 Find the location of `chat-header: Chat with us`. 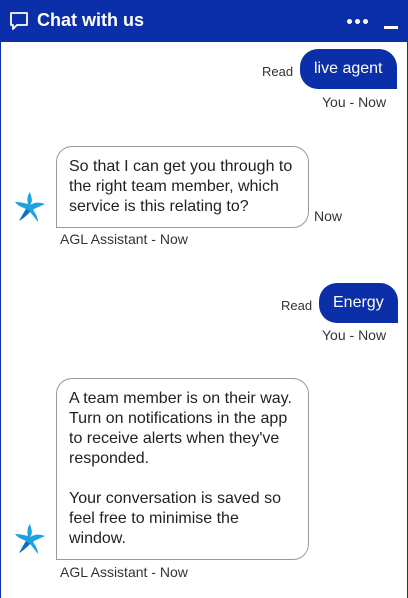

chat-header: Chat with us is located at coordinates (204, 21).